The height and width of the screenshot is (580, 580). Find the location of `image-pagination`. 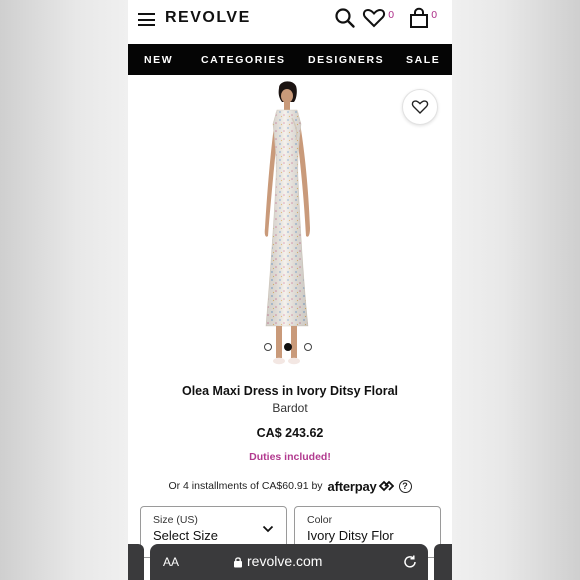

image-pagination is located at coordinates (294, 348).